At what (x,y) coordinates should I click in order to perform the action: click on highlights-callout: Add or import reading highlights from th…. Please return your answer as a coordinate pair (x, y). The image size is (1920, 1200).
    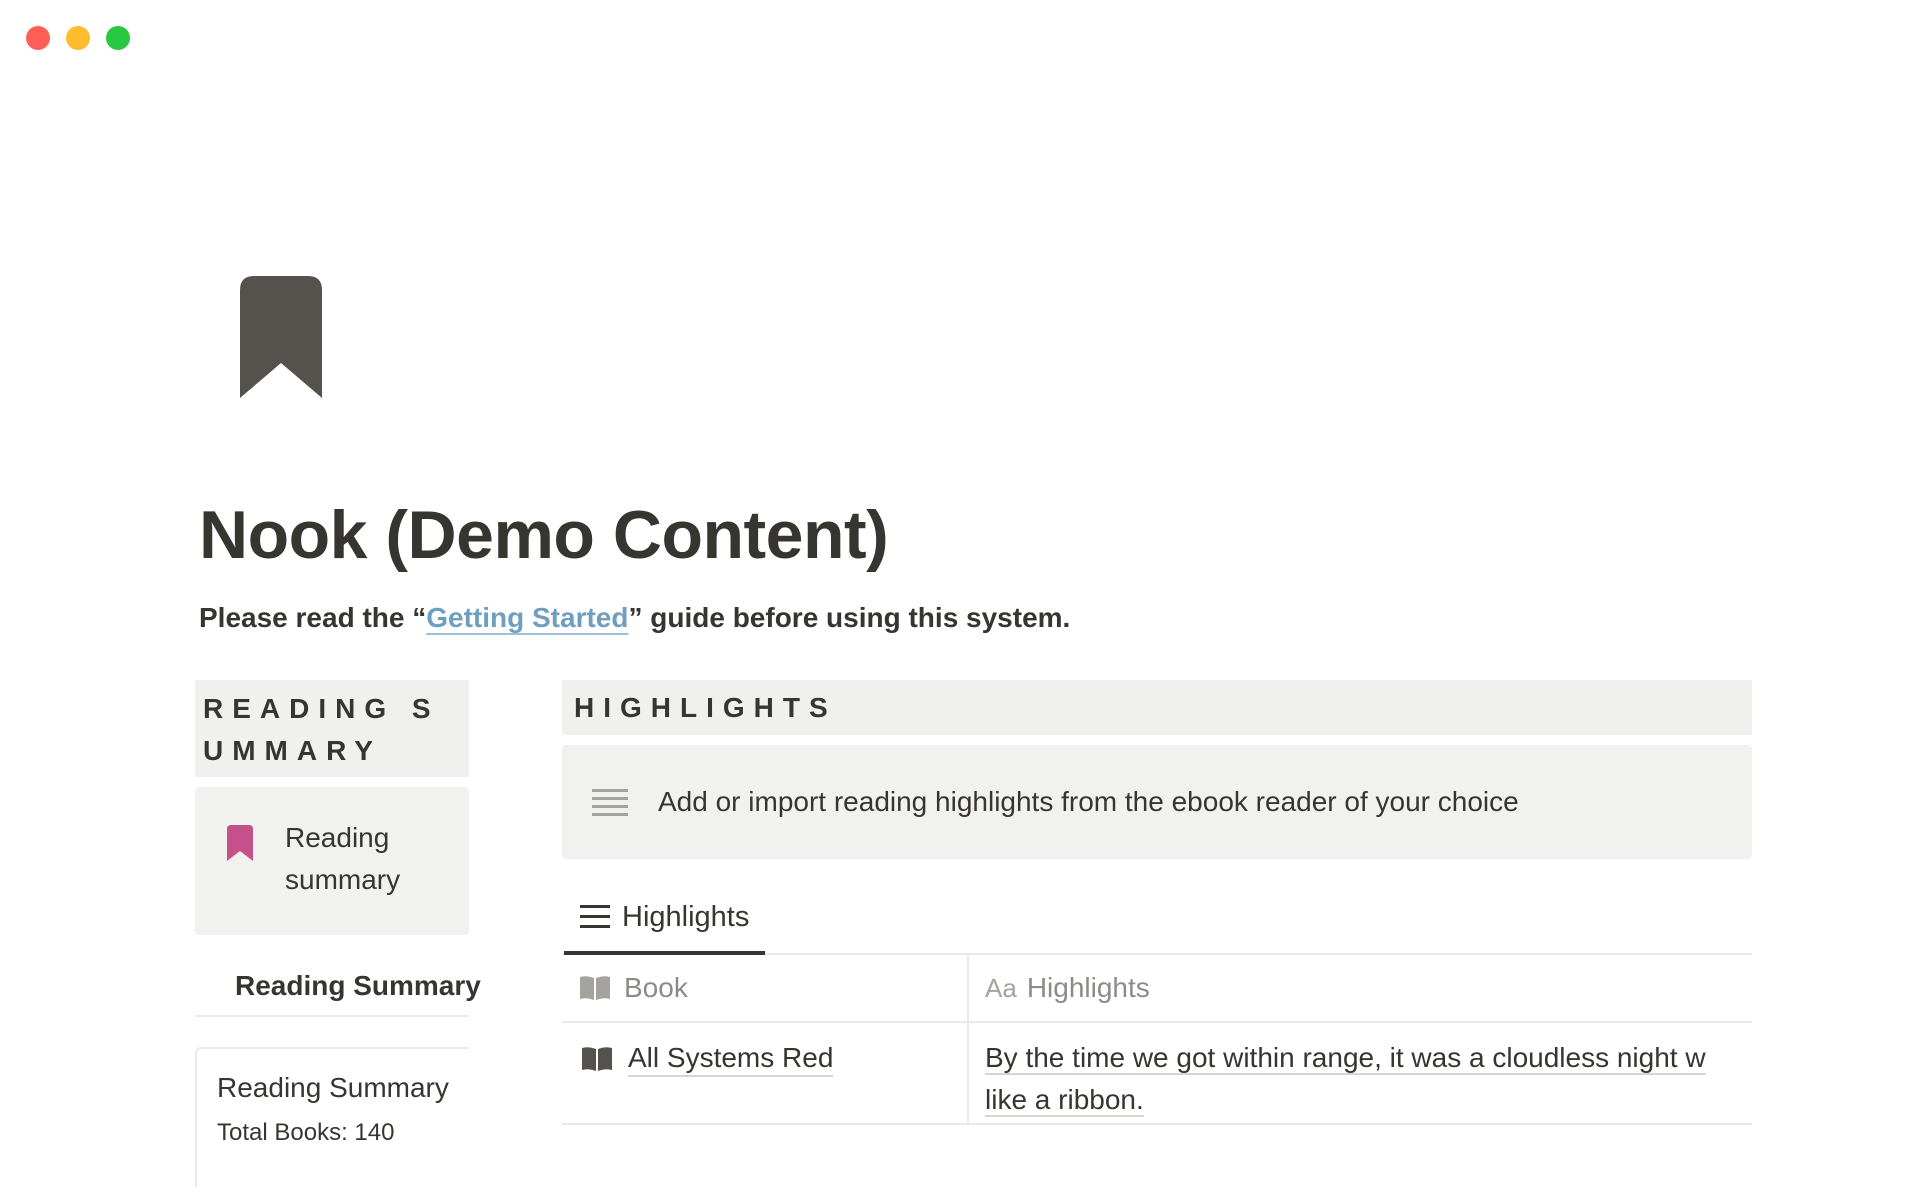
    Looking at the image, I should click on (1157, 802).